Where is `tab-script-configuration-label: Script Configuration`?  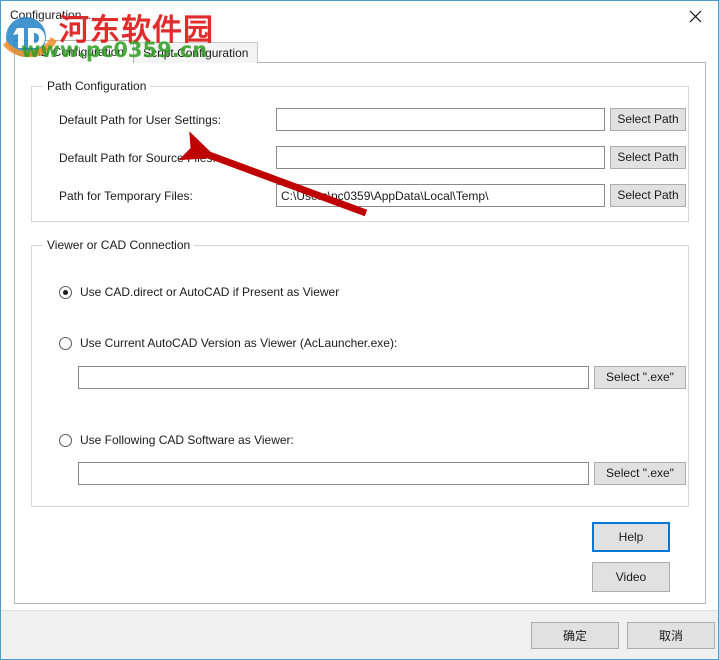 tab-script-configuration-label: Script Configuration is located at coordinates (196, 53).